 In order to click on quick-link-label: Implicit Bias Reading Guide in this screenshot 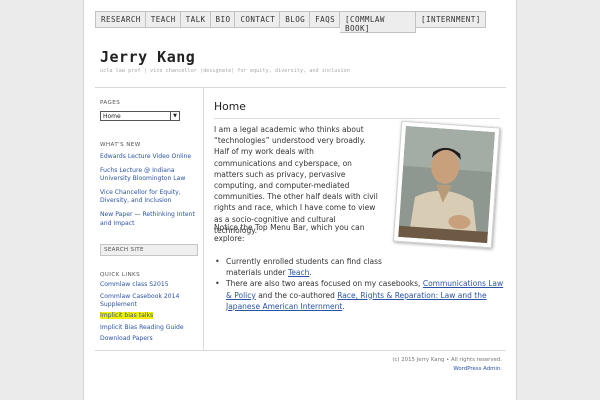, I will do `click(142, 327)`.